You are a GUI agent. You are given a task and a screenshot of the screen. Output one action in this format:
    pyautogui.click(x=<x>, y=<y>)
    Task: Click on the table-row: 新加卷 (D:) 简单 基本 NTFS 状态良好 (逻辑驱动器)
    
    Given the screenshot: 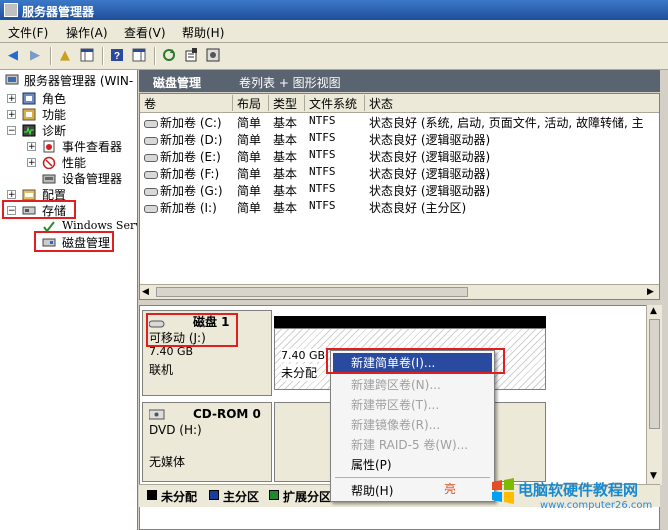 What is the action you would take?
    pyautogui.click(x=399, y=138)
    